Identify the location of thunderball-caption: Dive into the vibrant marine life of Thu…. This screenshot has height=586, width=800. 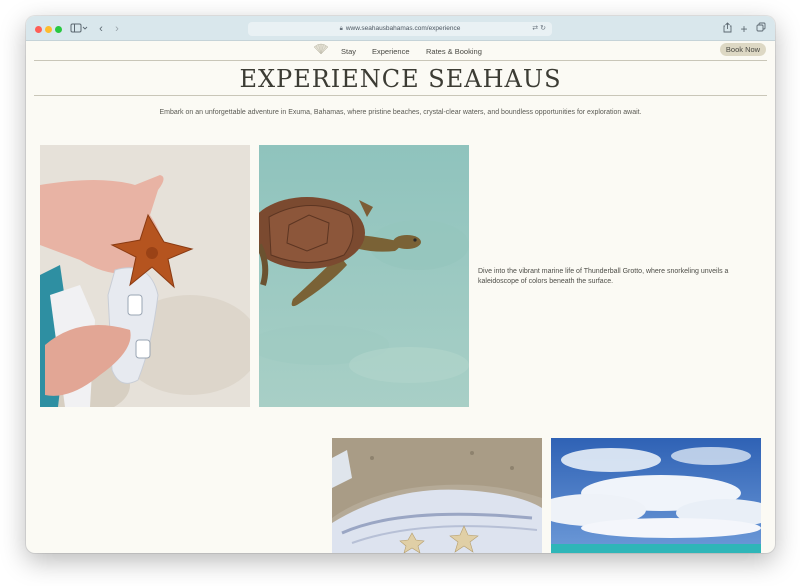
(603, 276).